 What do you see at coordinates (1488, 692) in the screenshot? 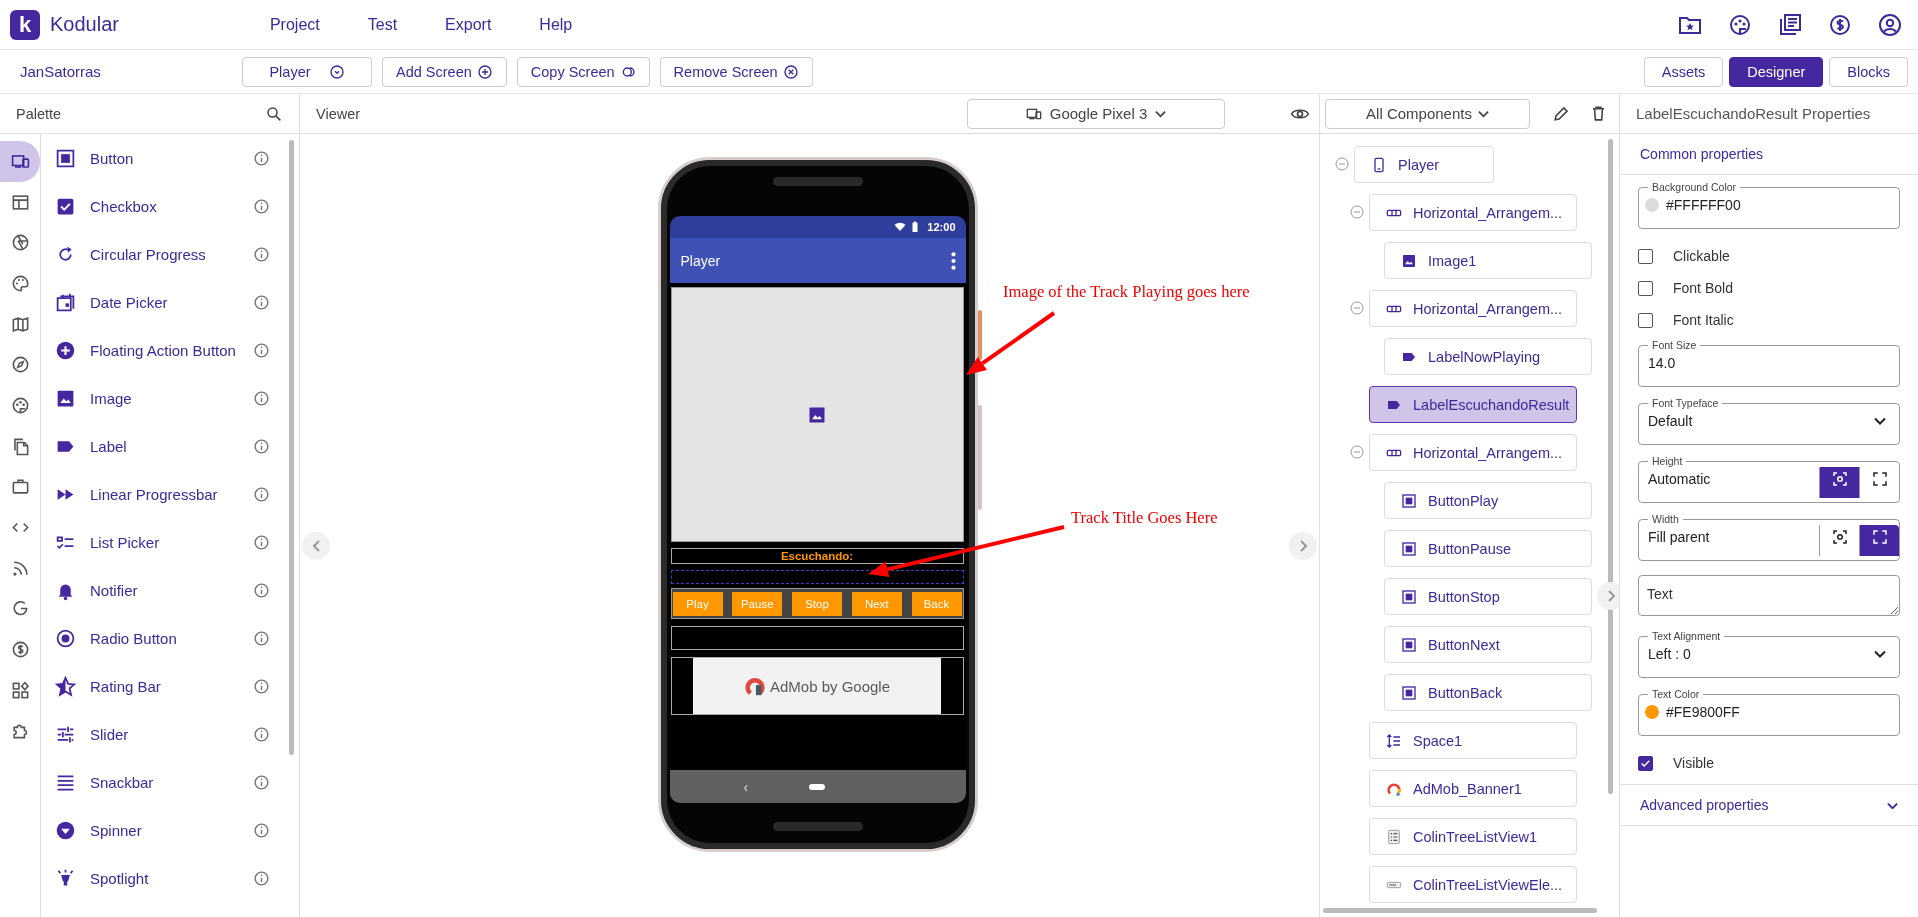
I see `tree-item: ButtonBack` at bounding box center [1488, 692].